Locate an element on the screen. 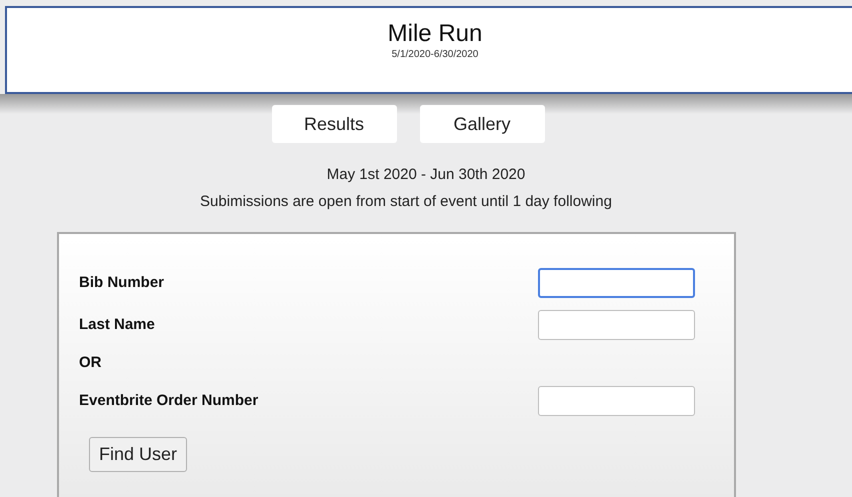  tab: Results is located at coordinates (334, 124).